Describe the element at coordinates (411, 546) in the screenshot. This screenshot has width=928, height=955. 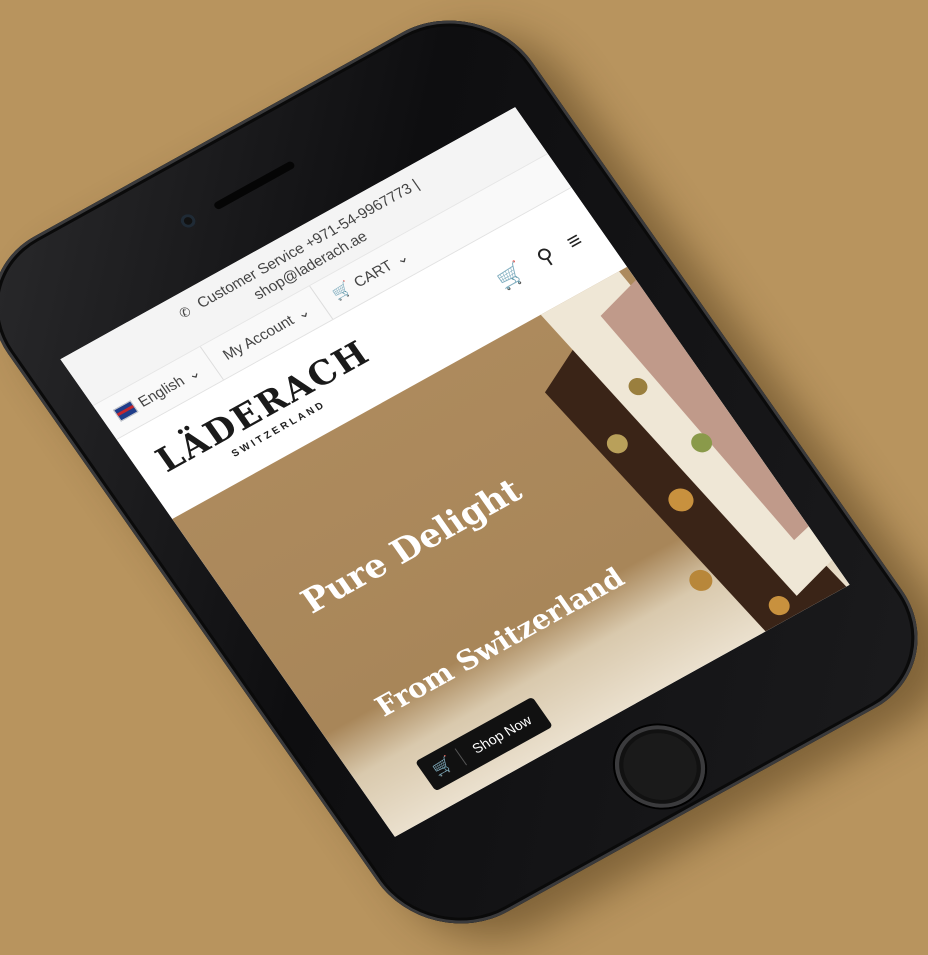
I see `hero-title: Pure Delight` at that location.